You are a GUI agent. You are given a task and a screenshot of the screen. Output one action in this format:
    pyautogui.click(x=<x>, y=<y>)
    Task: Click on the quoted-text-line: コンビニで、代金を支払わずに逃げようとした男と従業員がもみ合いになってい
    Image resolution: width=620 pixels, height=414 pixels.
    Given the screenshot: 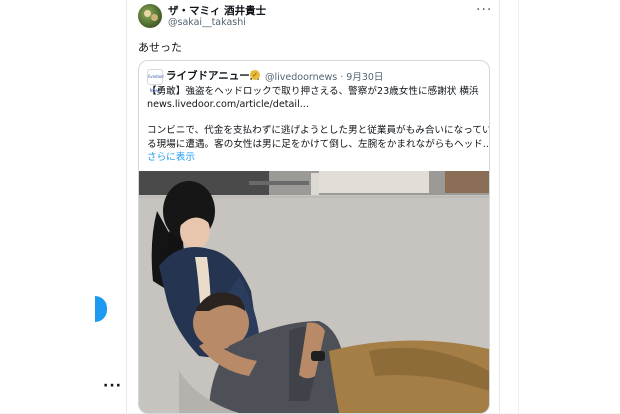 What is the action you would take?
    pyautogui.click(x=318, y=131)
    